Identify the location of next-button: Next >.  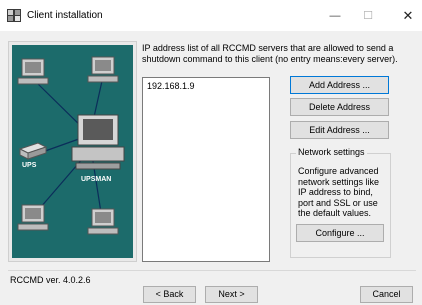
(231, 294).